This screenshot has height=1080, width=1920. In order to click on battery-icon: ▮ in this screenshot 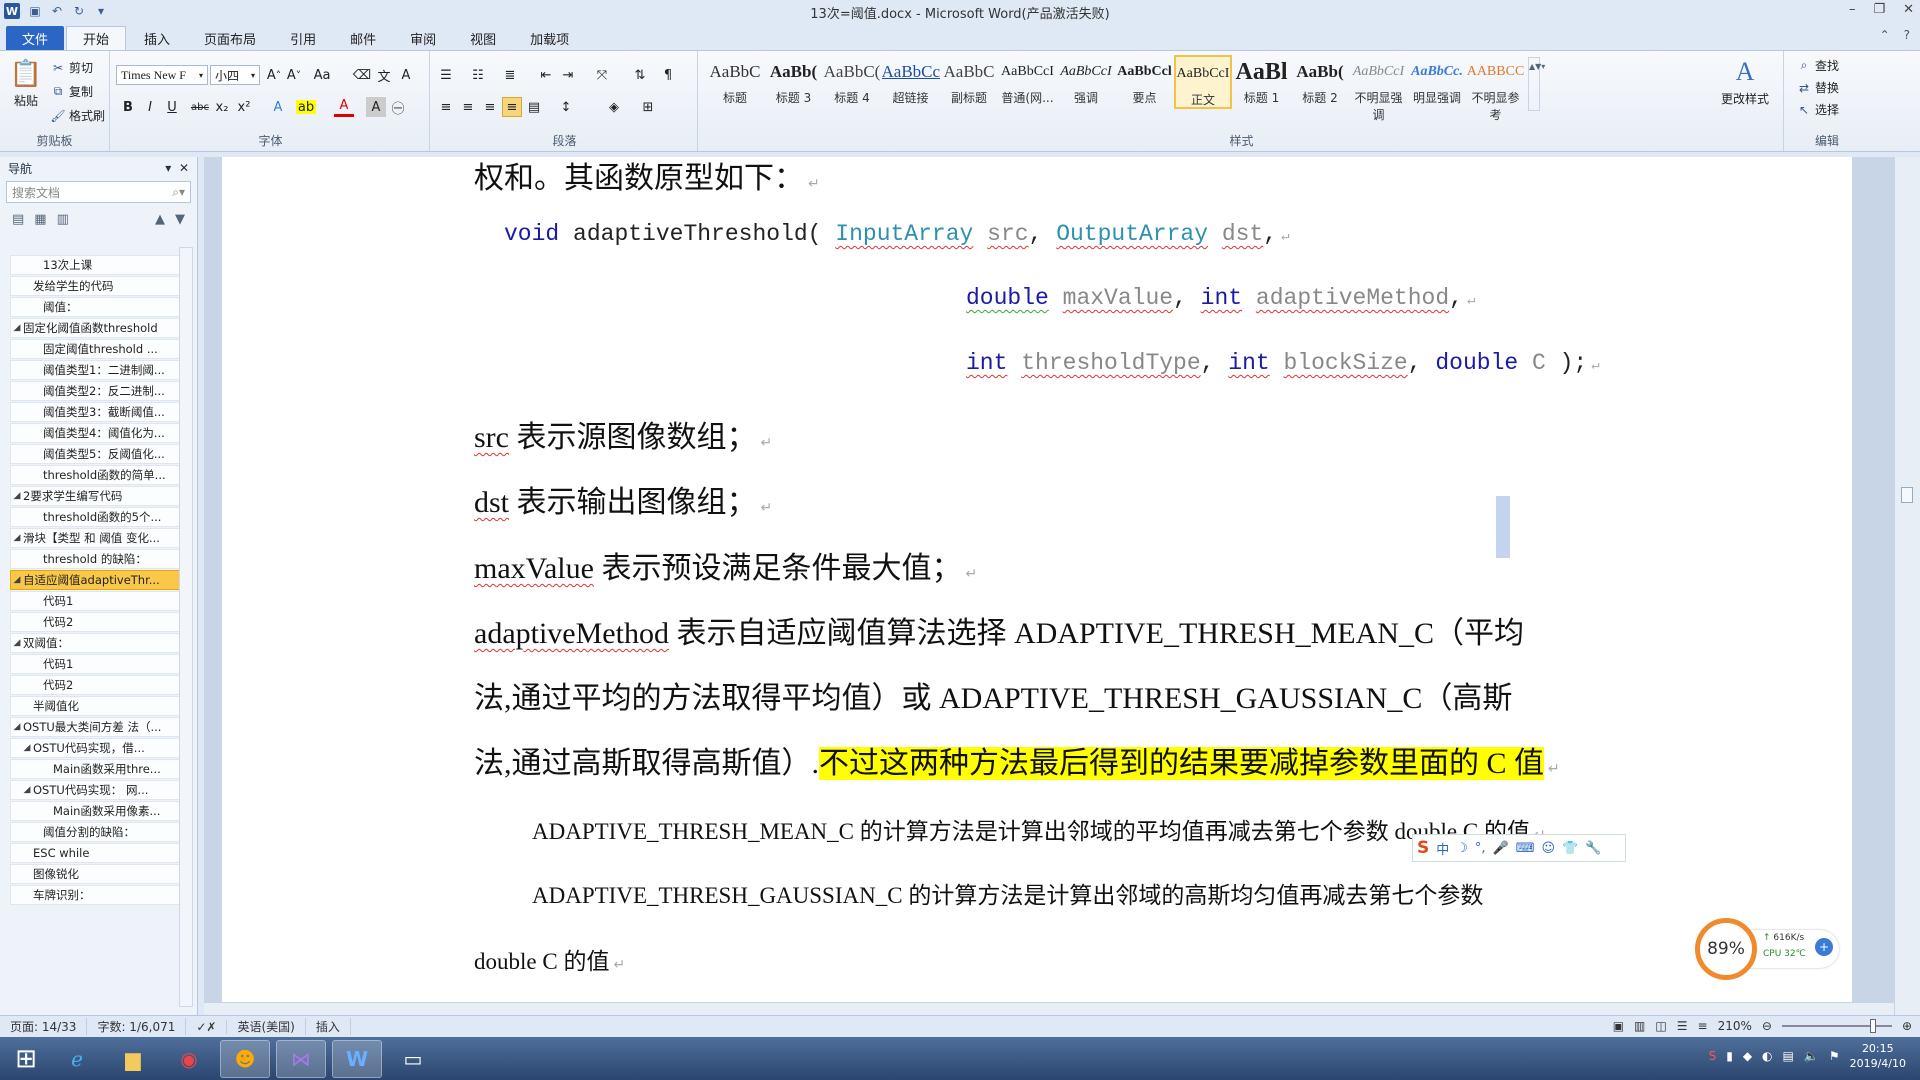, I will do `click(1729, 1056)`.